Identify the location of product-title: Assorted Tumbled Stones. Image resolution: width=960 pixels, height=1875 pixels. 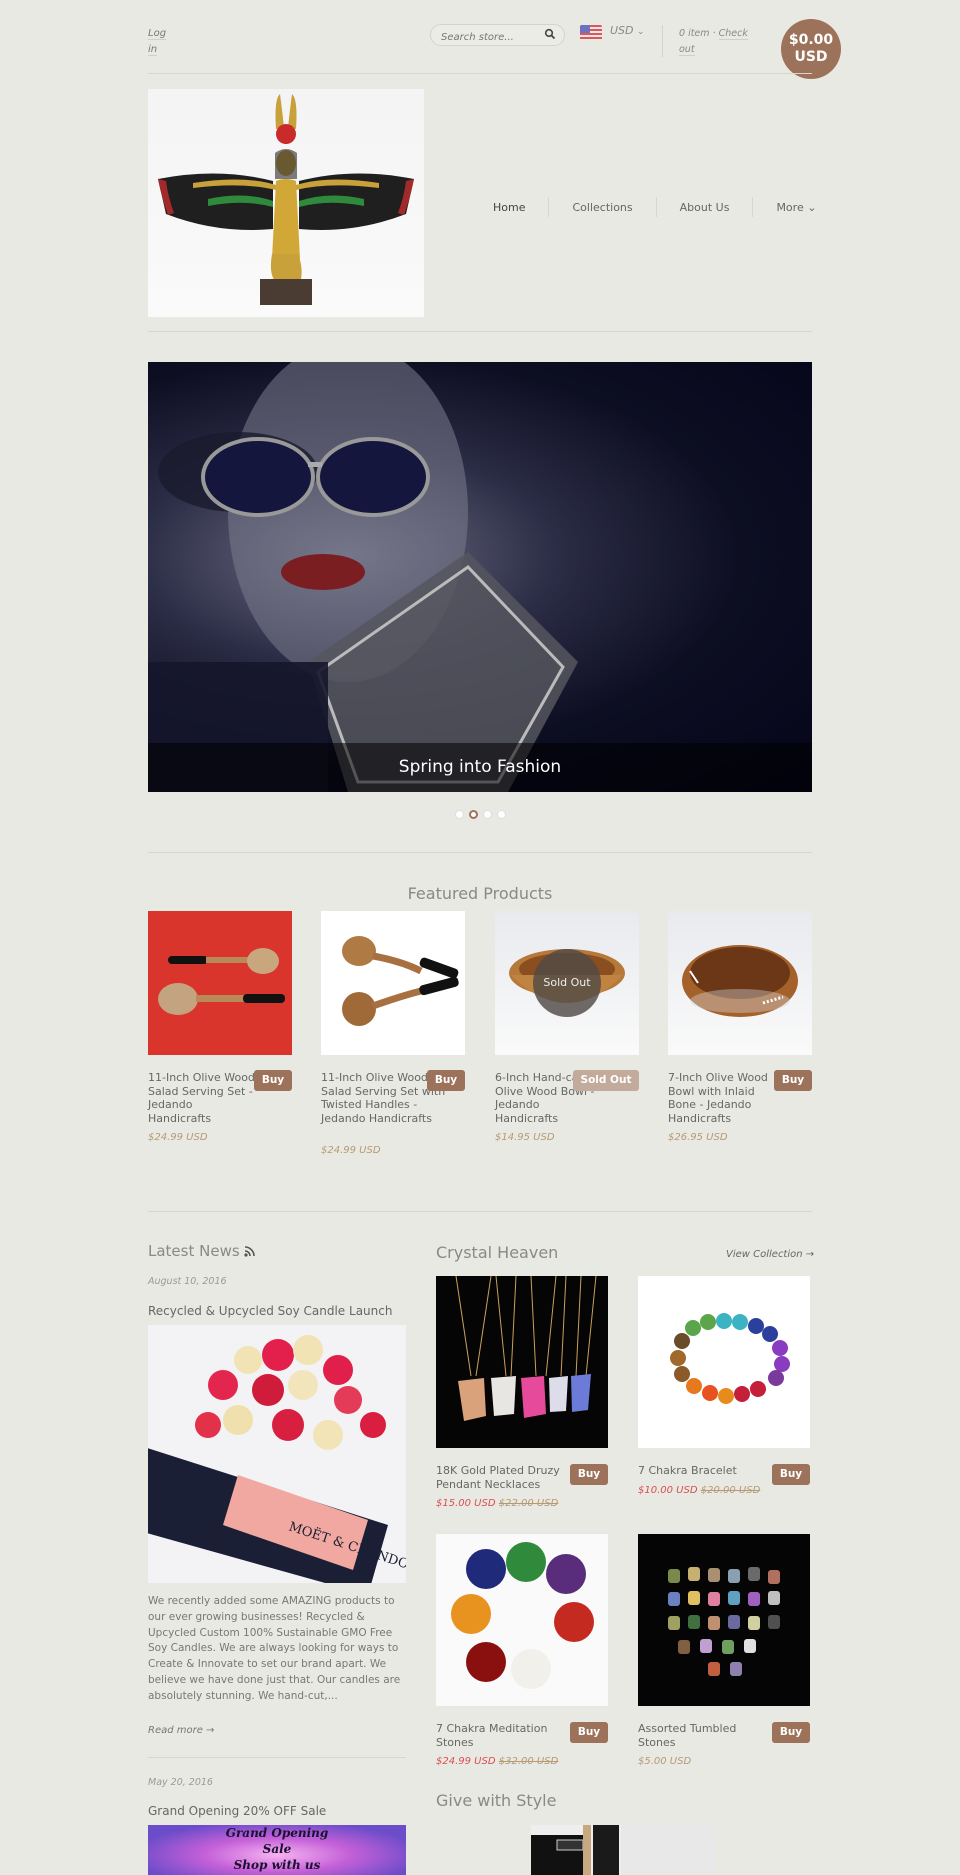
(703, 1735).